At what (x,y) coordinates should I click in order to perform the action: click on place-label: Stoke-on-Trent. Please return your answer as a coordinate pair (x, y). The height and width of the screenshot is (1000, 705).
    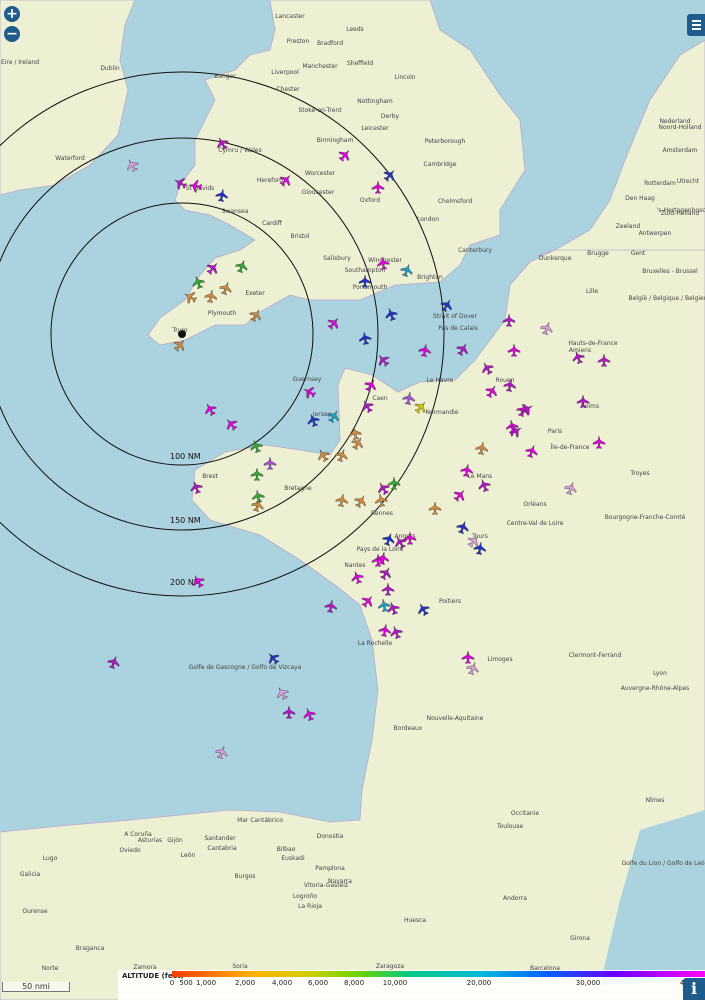
    Looking at the image, I should click on (320, 110).